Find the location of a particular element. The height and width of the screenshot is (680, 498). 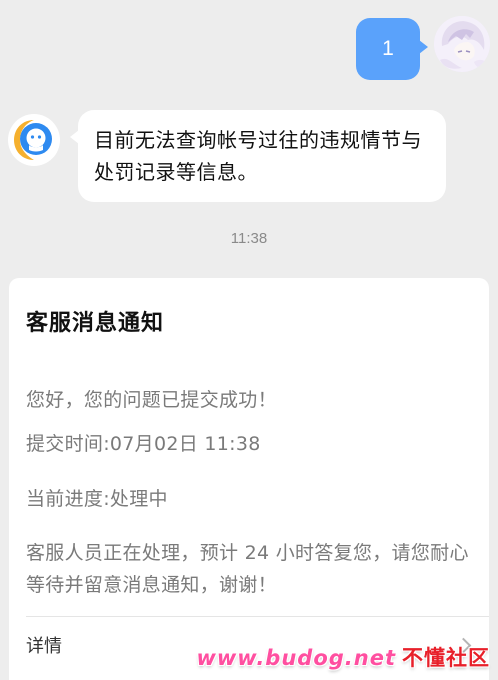

anime-avatar-icon is located at coordinates (462, 44).